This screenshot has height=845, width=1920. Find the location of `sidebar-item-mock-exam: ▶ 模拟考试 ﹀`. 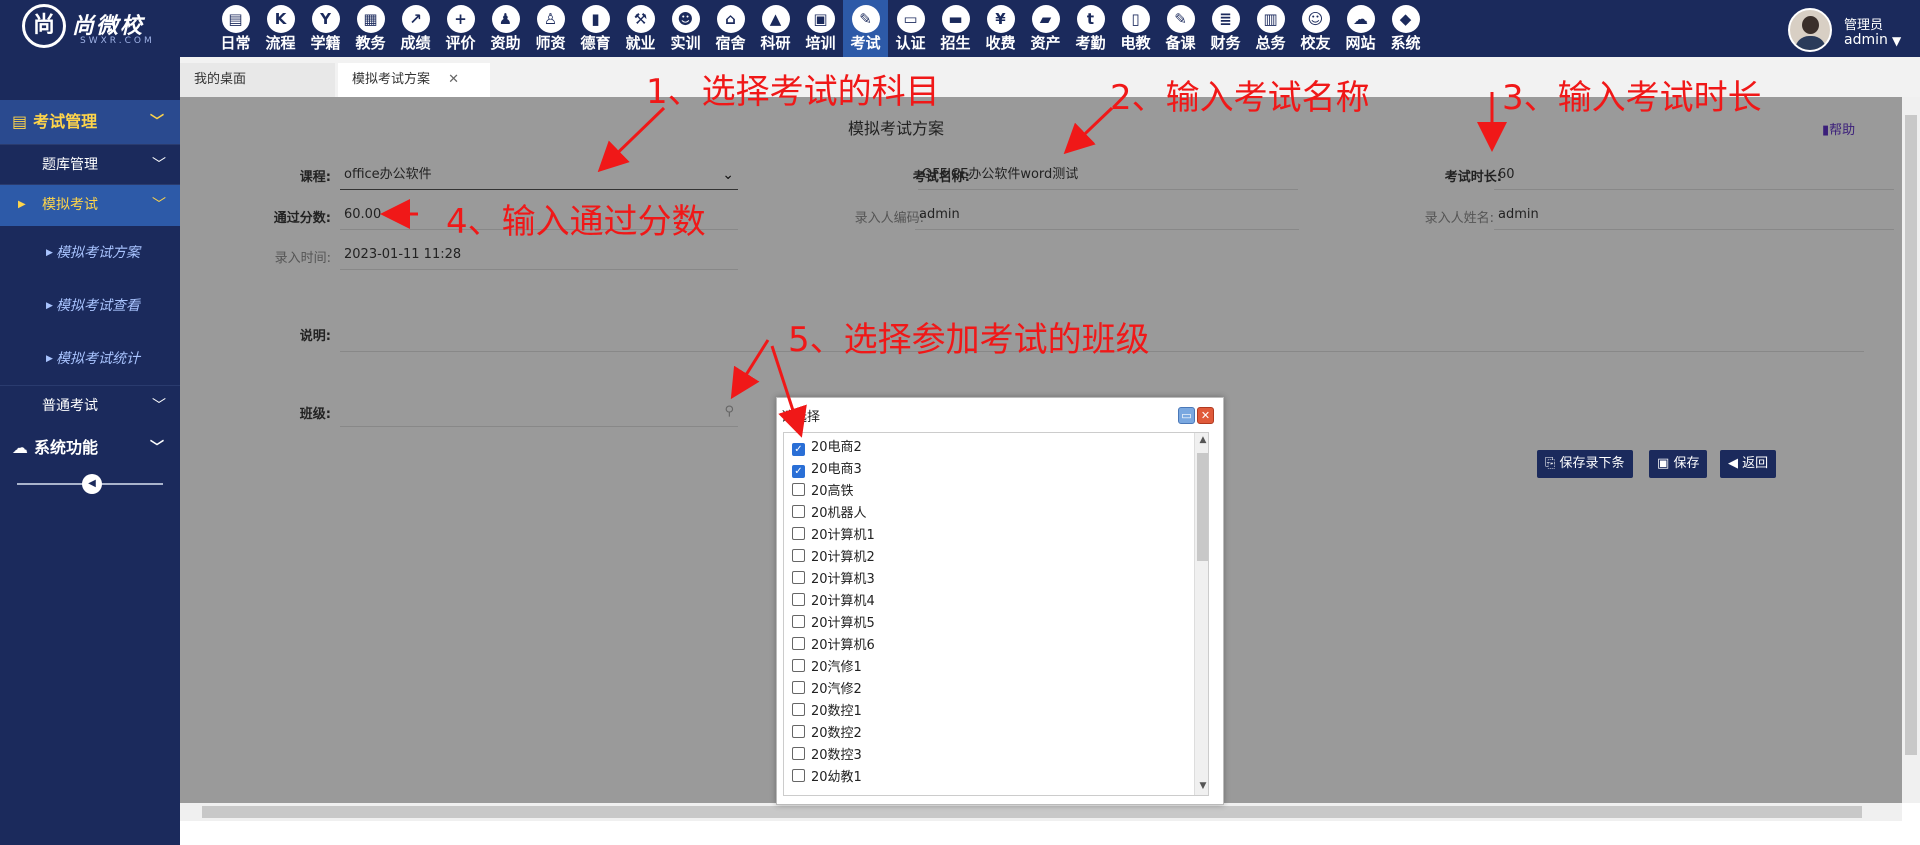

sidebar-item-mock-exam: ▶ 模拟考试 ﹀ is located at coordinates (90, 205).